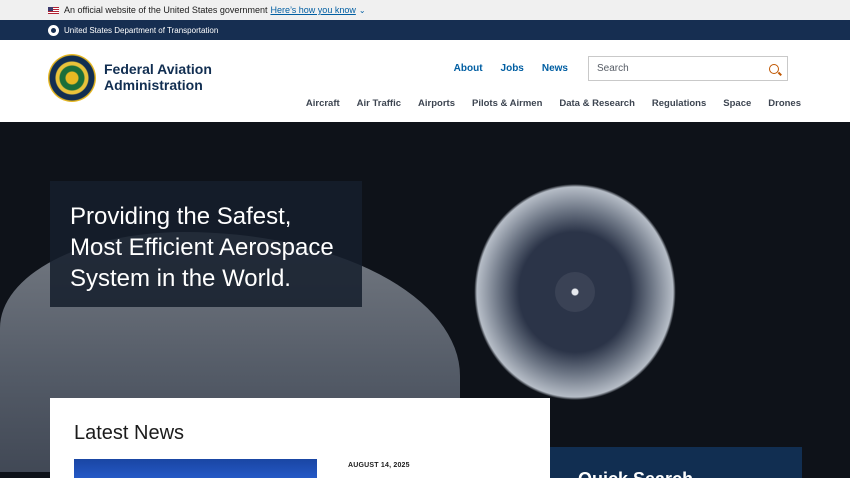 The image size is (850, 478). Describe the element at coordinates (53, 10) in the screenshot. I see `us-flag-icon` at that location.